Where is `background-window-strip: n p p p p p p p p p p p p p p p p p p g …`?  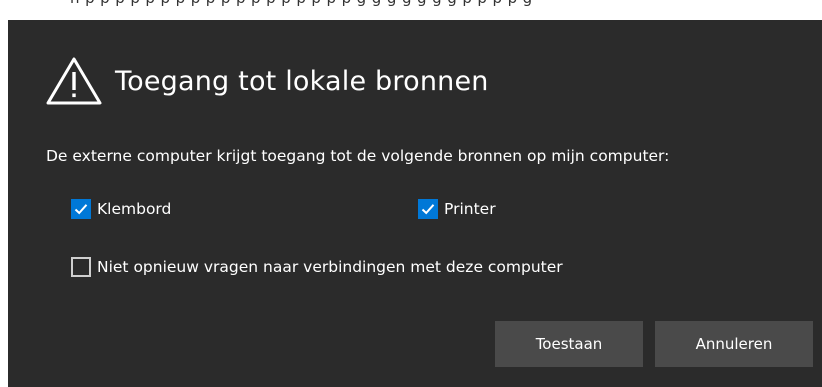
background-window-strip: n p p p p p p p p p p p p p p p p p p g … is located at coordinates (411, 10).